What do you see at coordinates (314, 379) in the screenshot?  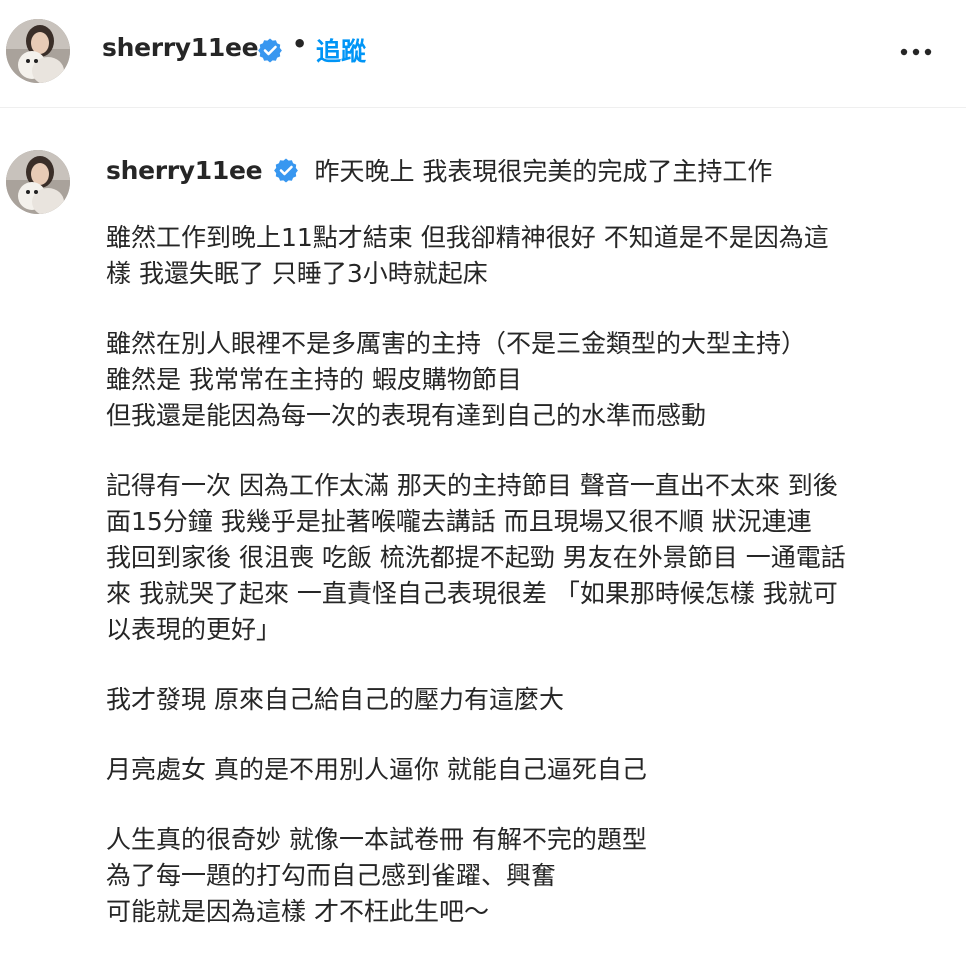 I see `caption-line: 雖然是 我常常在主持的 蝦皮購物節目` at bounding box center [314, 379].